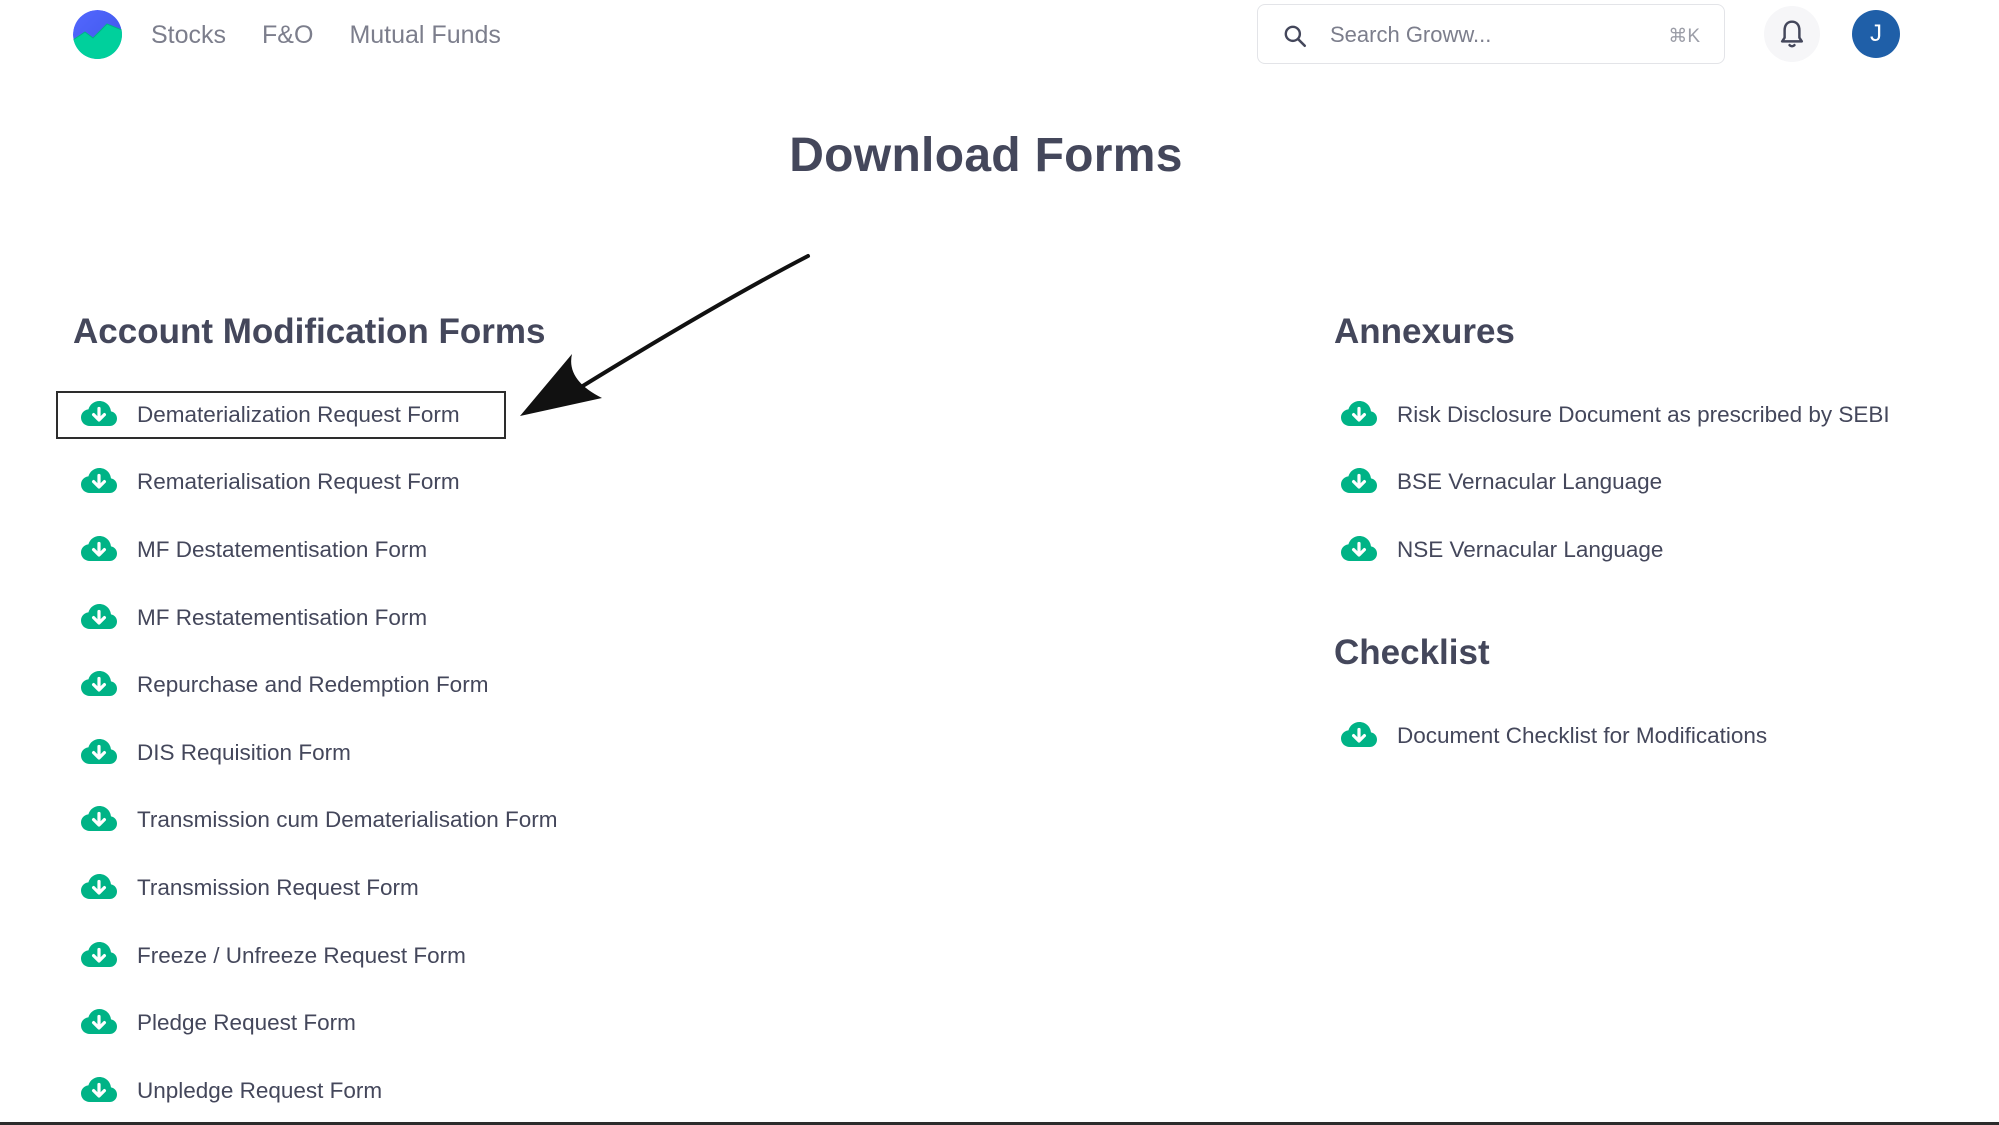  Describe the element at coordinates (319, 415) in the screenshot. I see `form-dematerialization: Dematerialization Request Form` at that location.